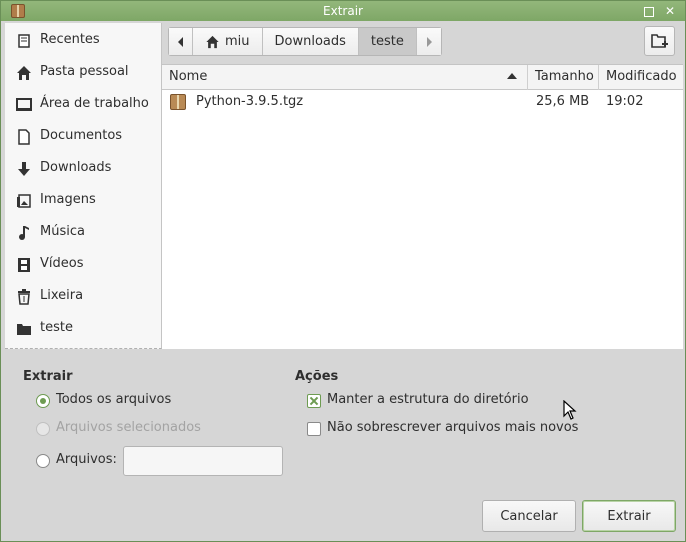  What do you see at coordinates (24, 233) in the screenshot?
I see `music-icon` at bounding box center [24, 233].